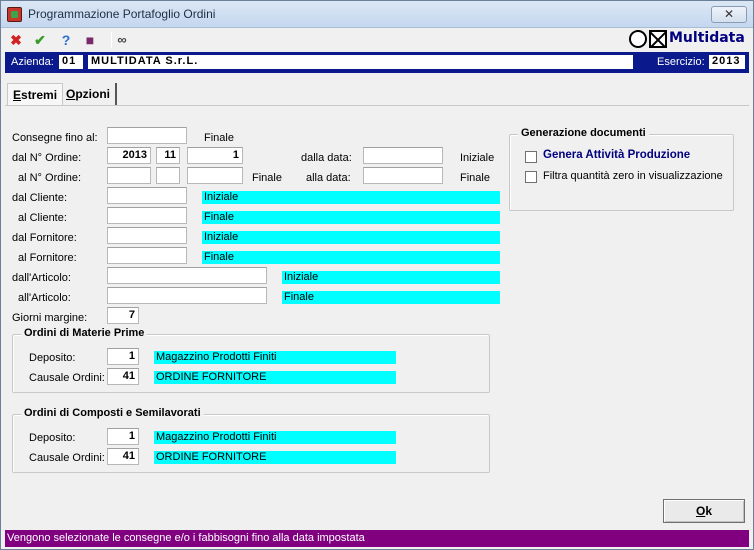 The width and height of the screenshot is (754, 550). I want to click on al-fornitore-desc: Finale, so click(351, 257).